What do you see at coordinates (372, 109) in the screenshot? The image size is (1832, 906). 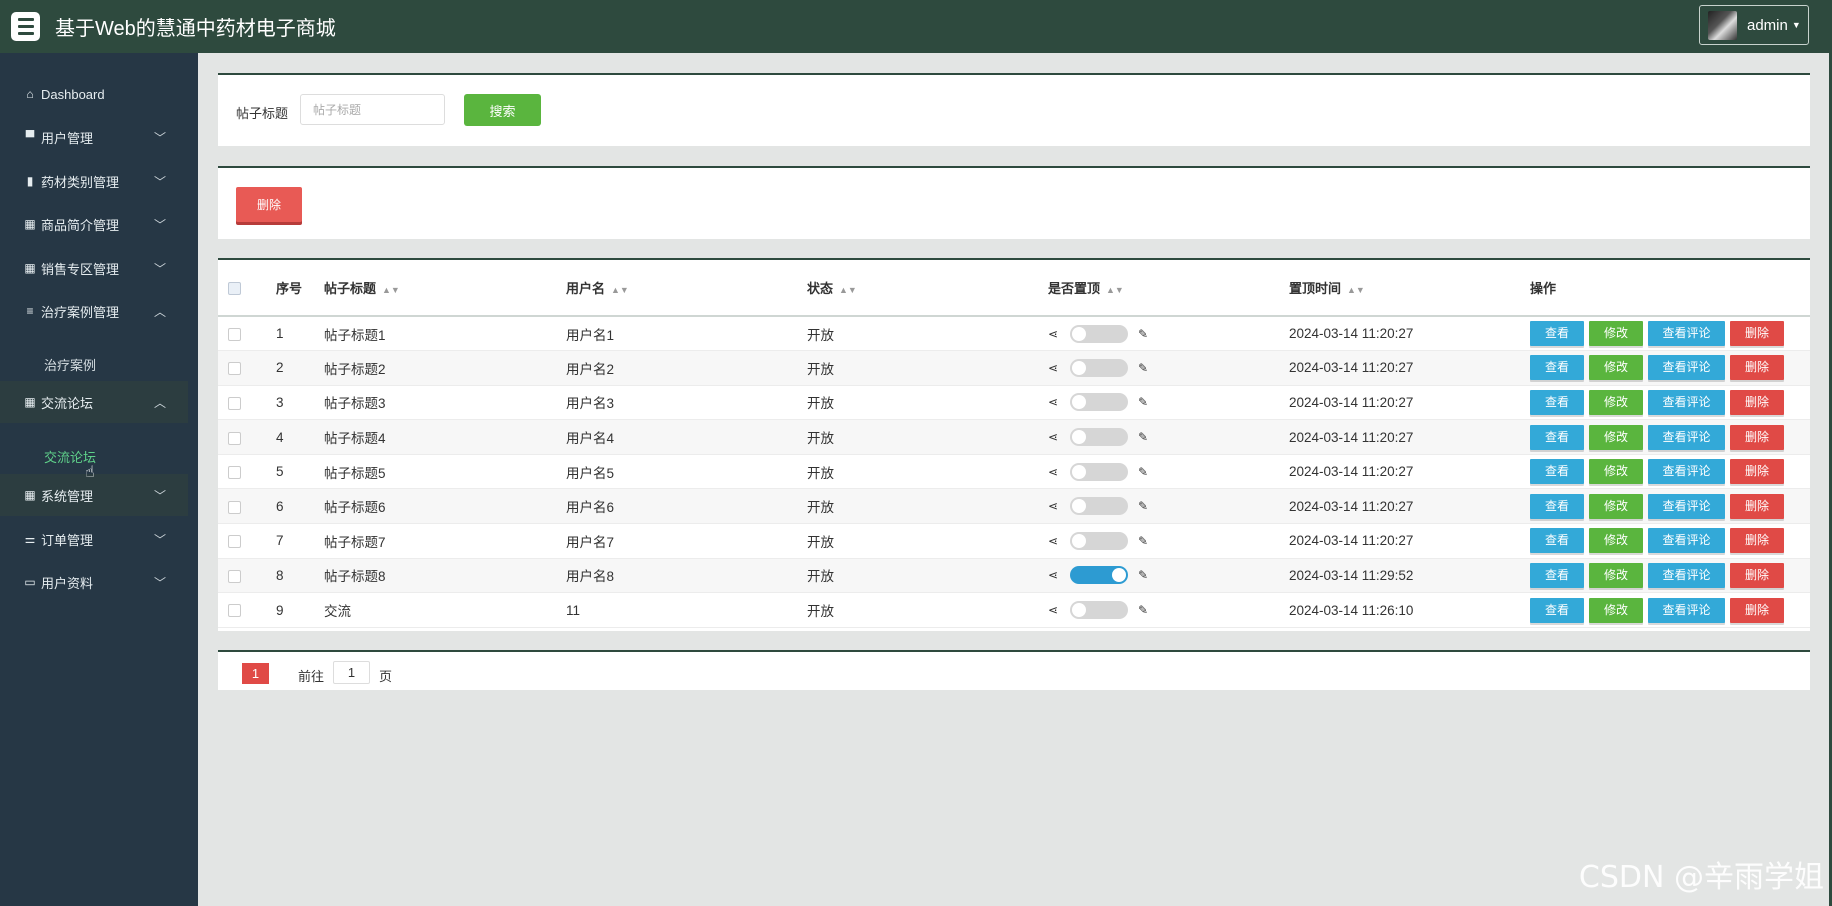 I see `search-input` at bounding box center [372, 109].